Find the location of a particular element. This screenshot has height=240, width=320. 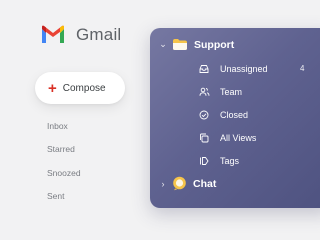

folder-item-closed: Closed is located at coordinates (223, 115).